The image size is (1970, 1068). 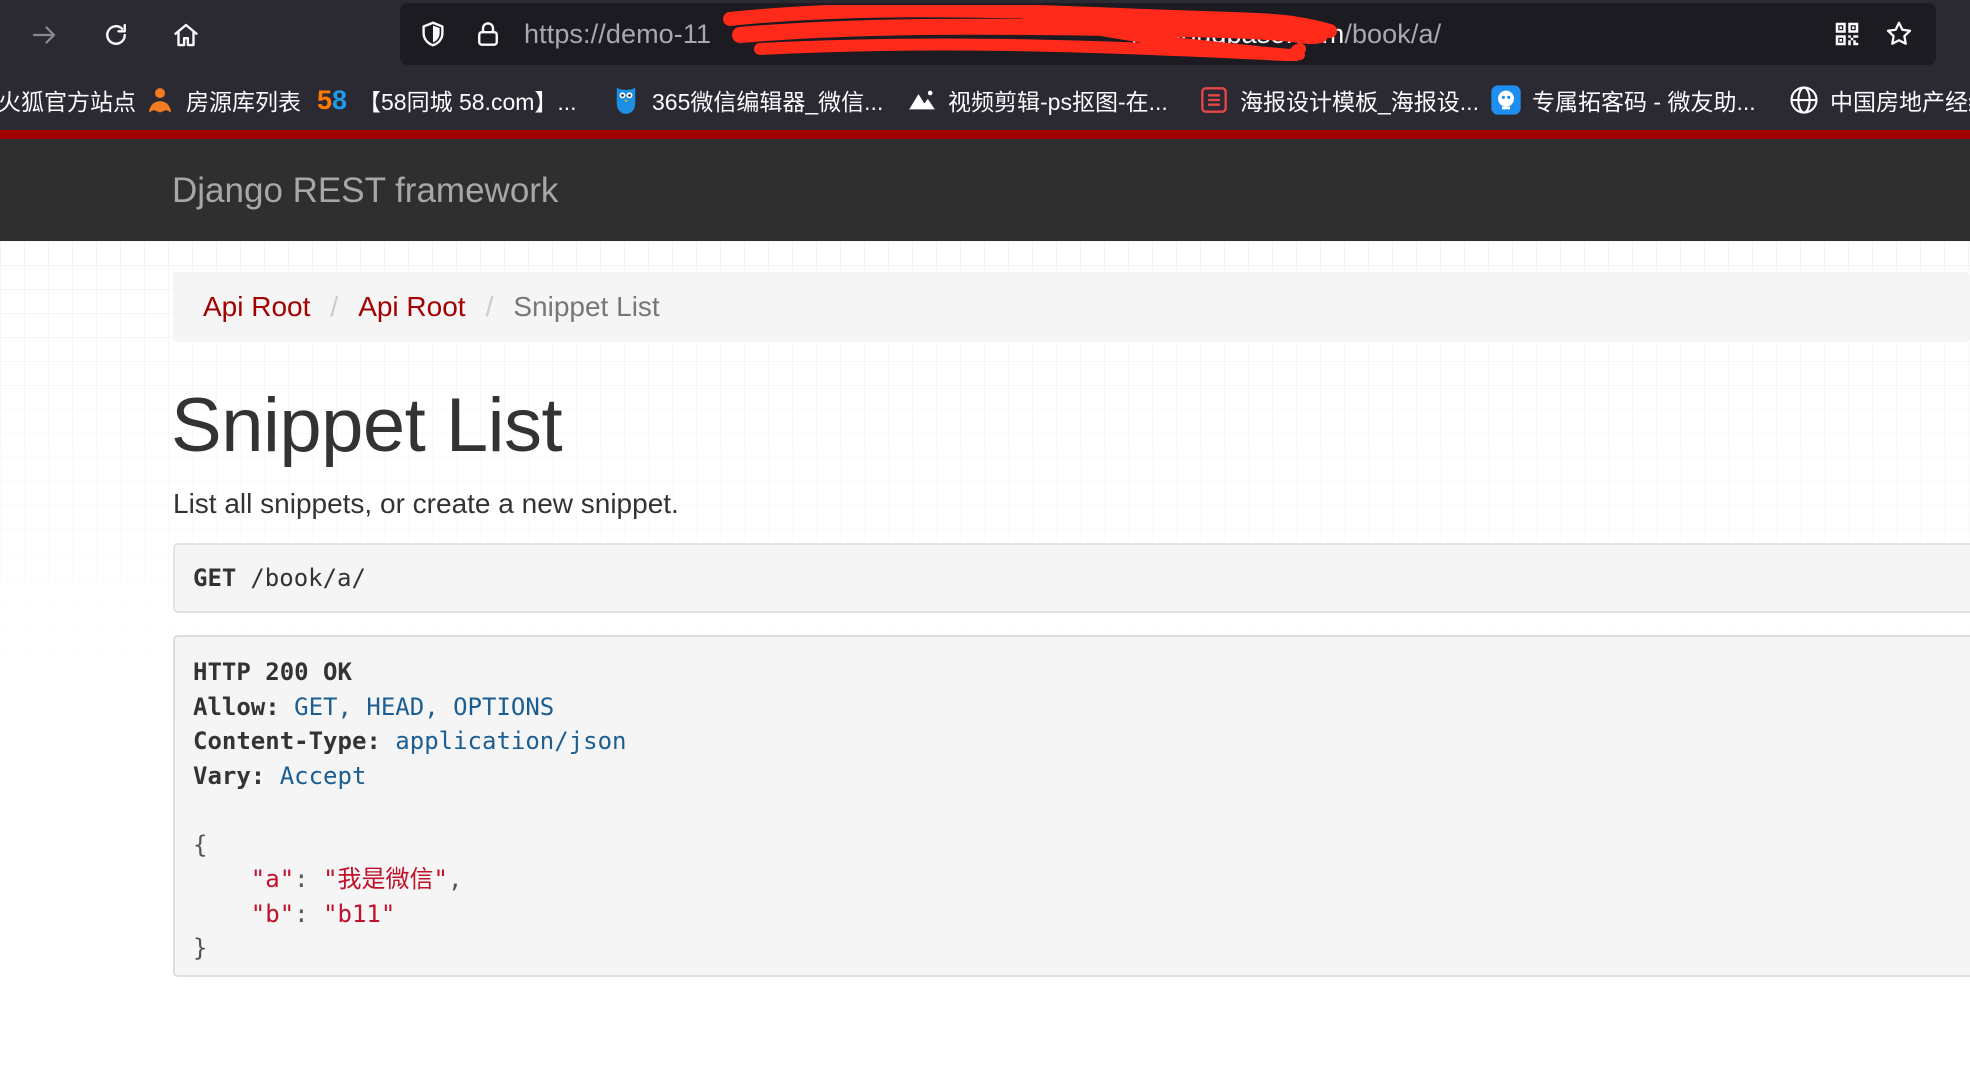 I want to click on shield-icon, so click(x=433, y=34).